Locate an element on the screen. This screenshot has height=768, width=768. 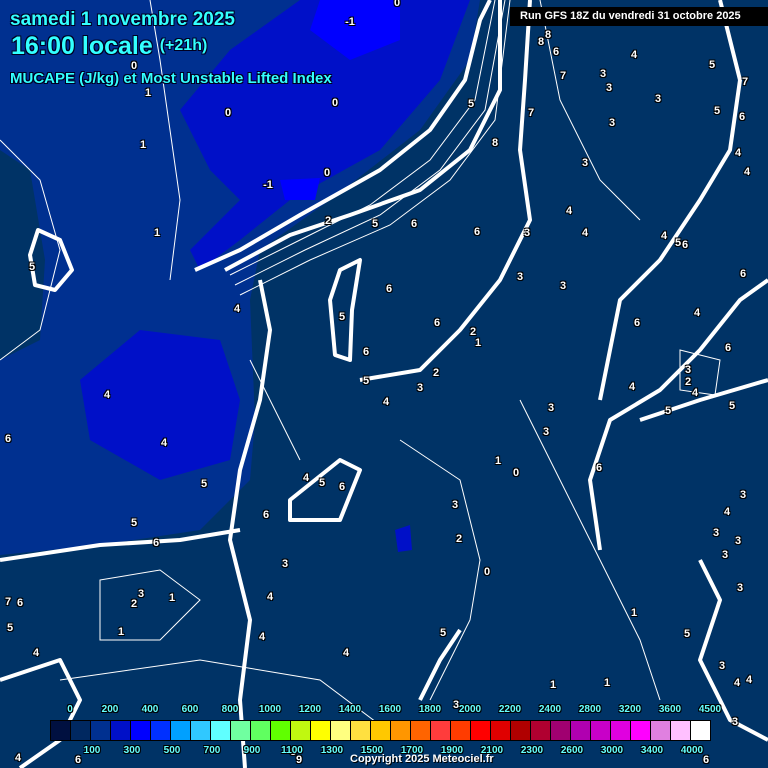
color-scale-bar is located at coordinates (380, 730).